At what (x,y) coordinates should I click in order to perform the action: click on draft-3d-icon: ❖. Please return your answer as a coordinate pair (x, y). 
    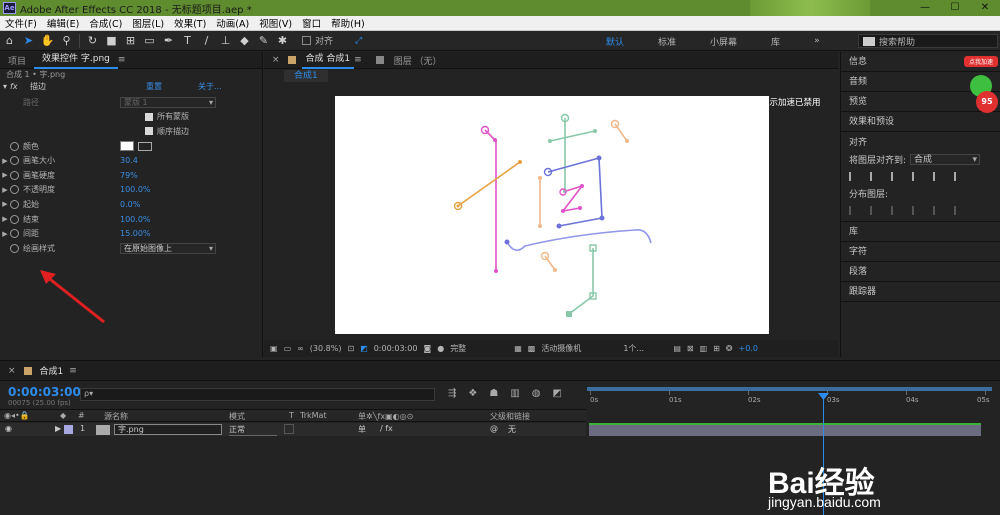
    Looking at the image, I should click on (472, 393).